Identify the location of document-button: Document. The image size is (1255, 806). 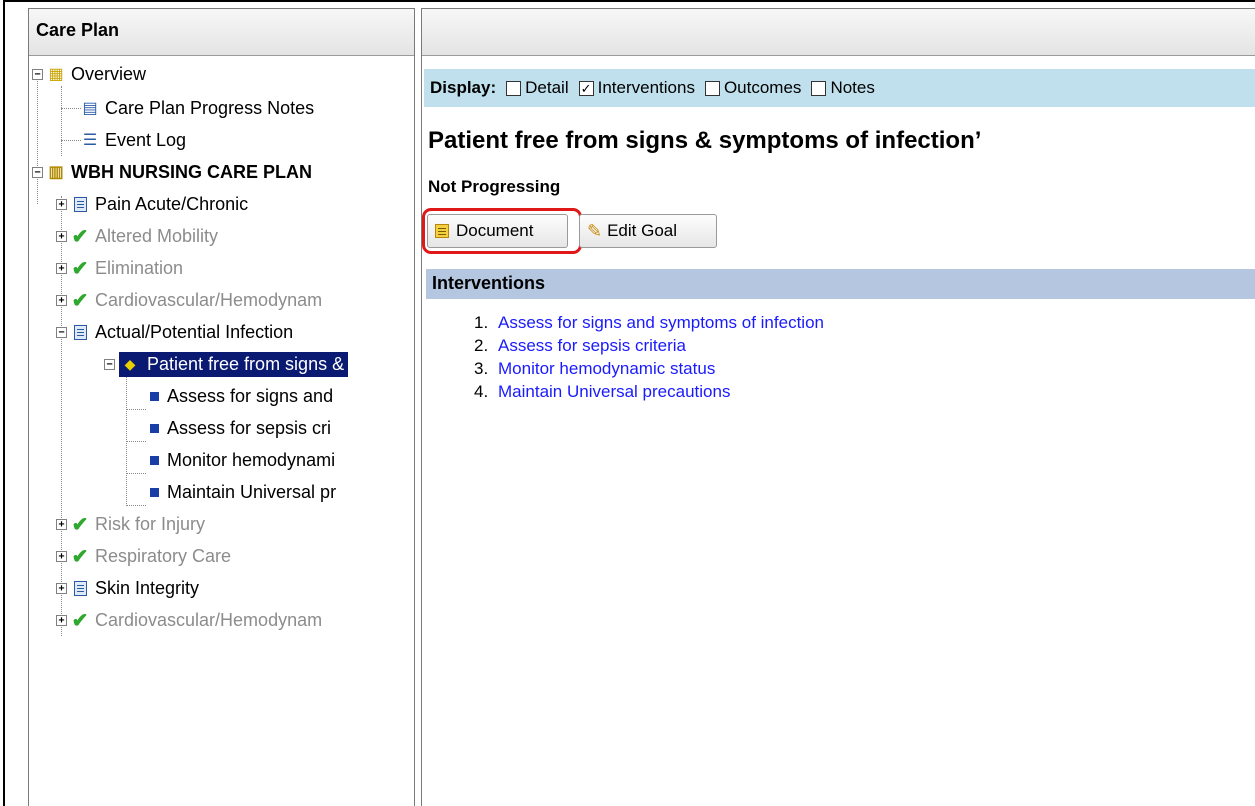
(502, 231).